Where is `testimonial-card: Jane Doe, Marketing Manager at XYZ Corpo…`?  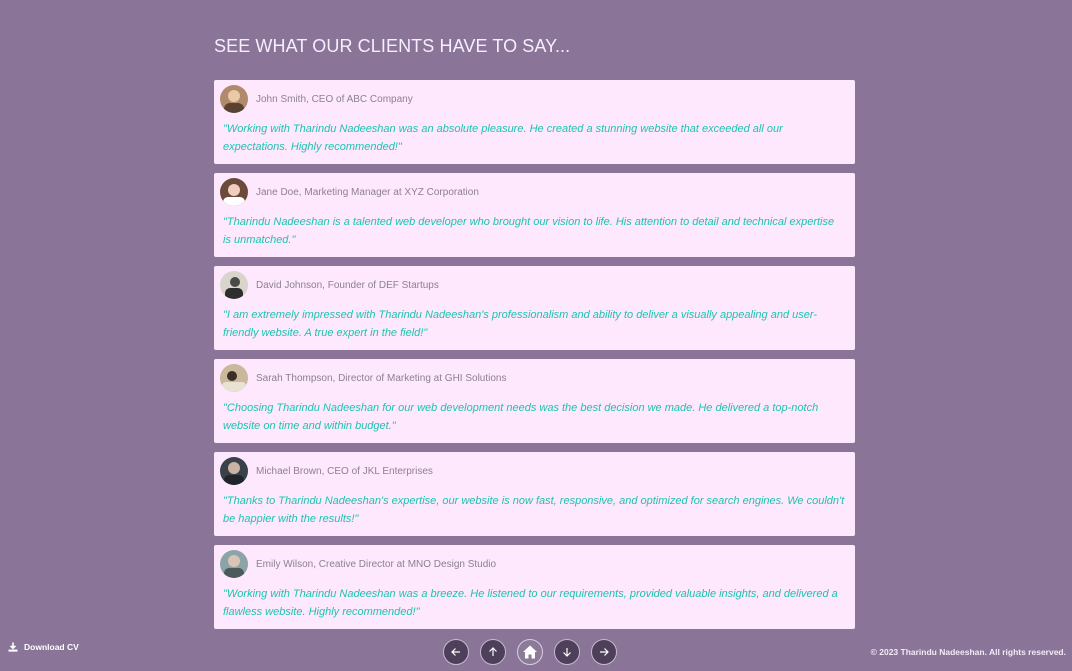 testimonial-card: Jane Doe, Marketing Manager at XYZ Corpo… is located at coordinates (534, 215).